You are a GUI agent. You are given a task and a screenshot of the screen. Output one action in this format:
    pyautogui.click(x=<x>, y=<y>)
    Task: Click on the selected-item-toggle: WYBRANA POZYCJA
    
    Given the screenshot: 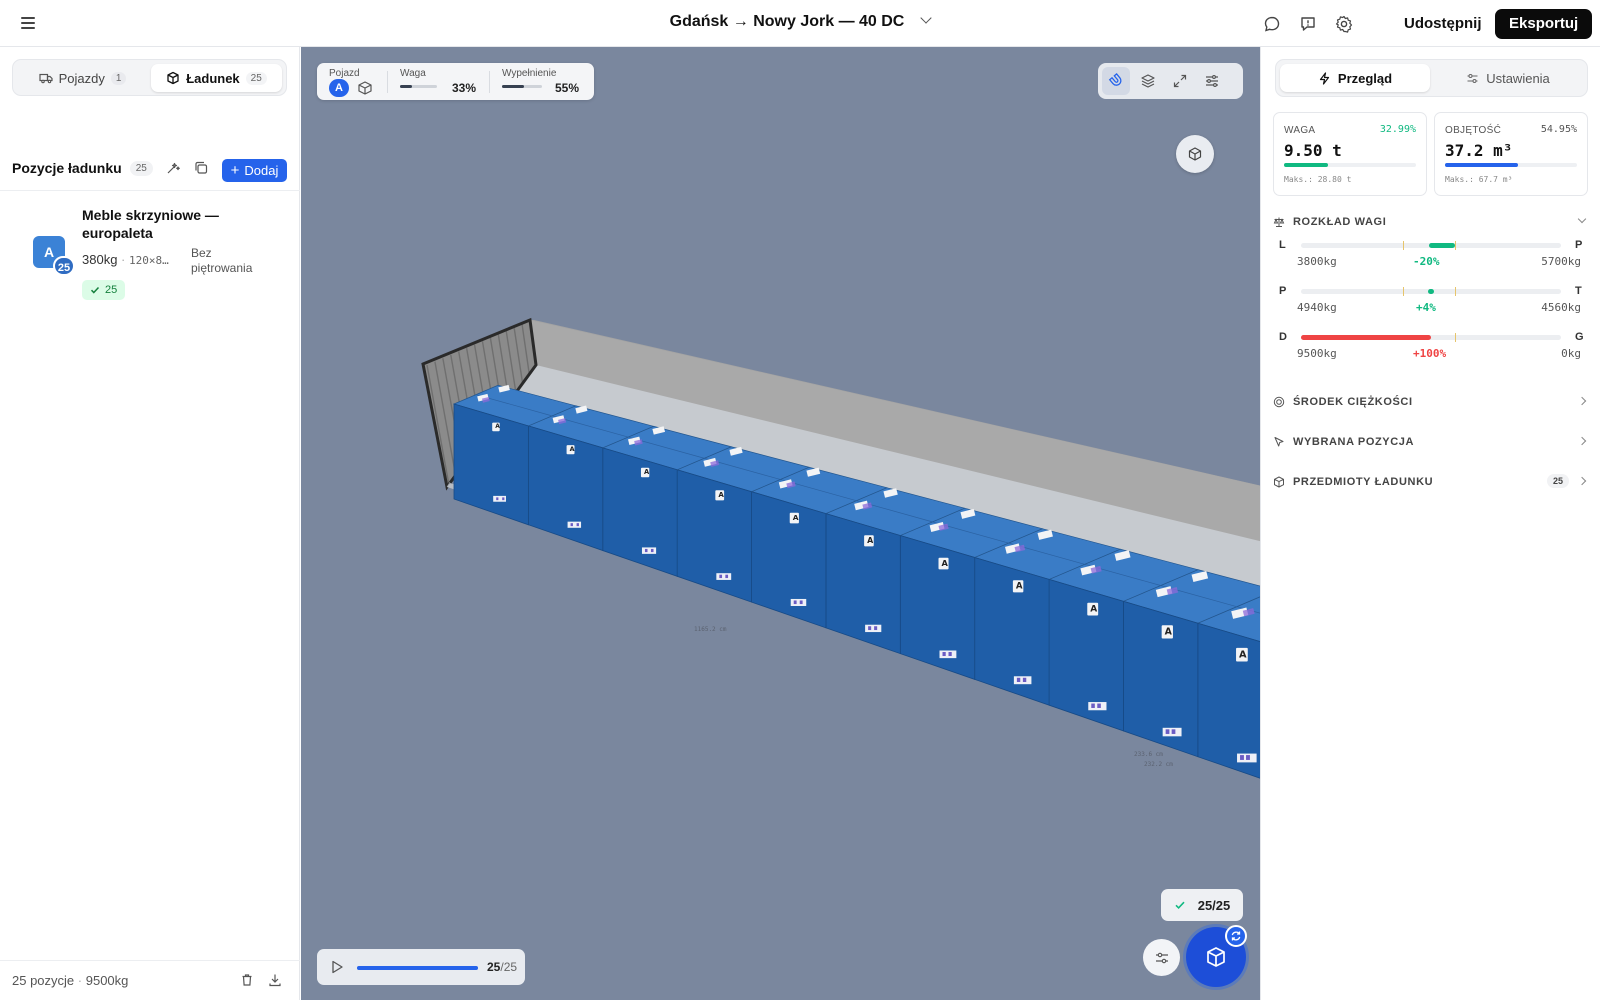 What is the action you would take?
    pyautogui.click(x=1431, y=442)
    